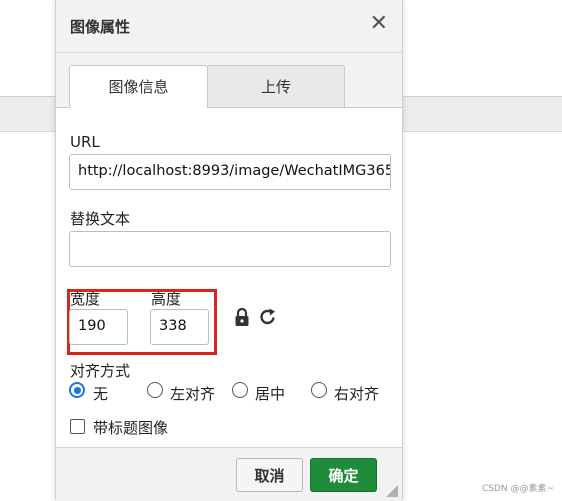 This screenshot has height=501, width=562. I want to click on align-right-label: 右对齐, so click(357, 394).